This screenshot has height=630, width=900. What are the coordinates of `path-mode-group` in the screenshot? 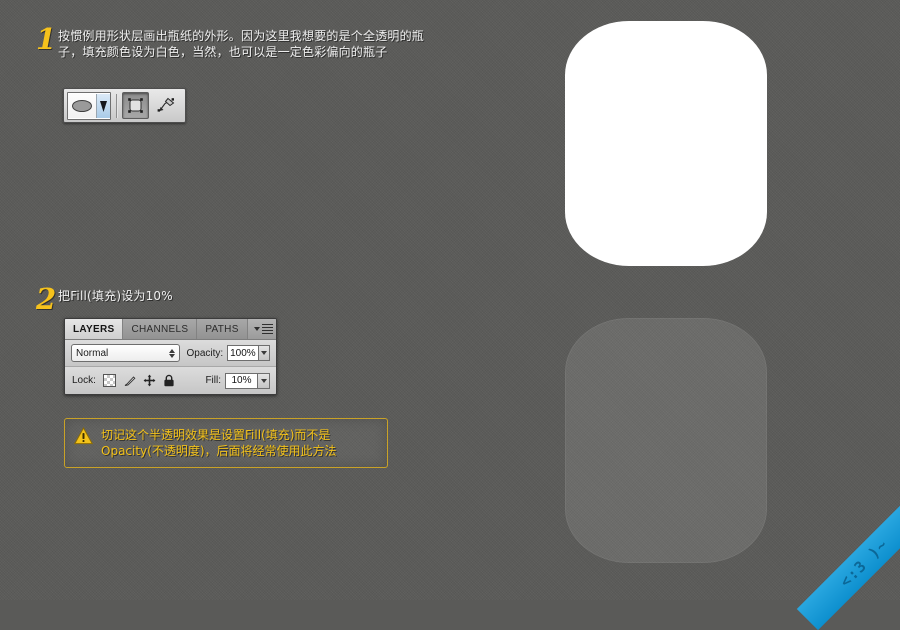 It's located at (152, 105).